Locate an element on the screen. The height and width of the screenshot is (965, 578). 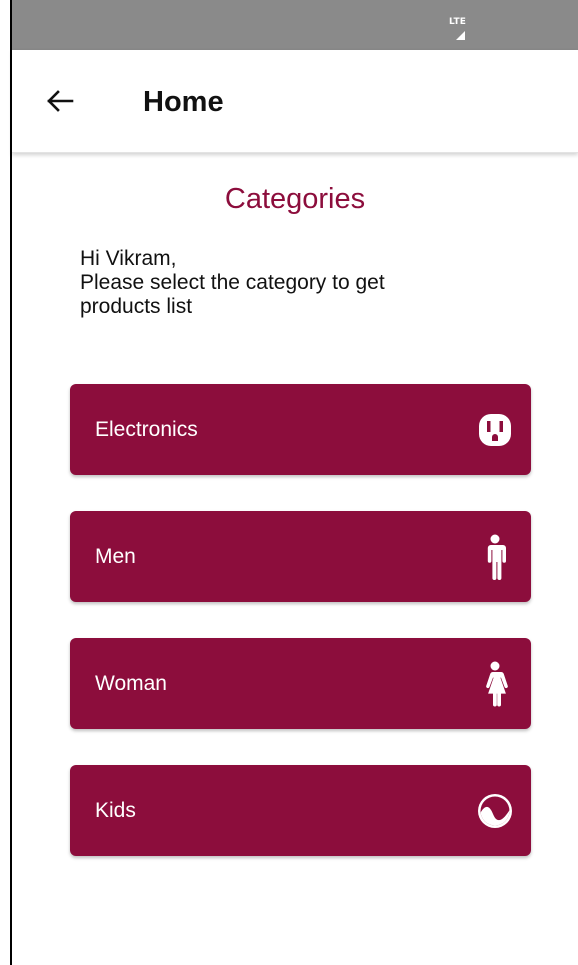
arrow-left-icon is located at coordinates (60, 101).